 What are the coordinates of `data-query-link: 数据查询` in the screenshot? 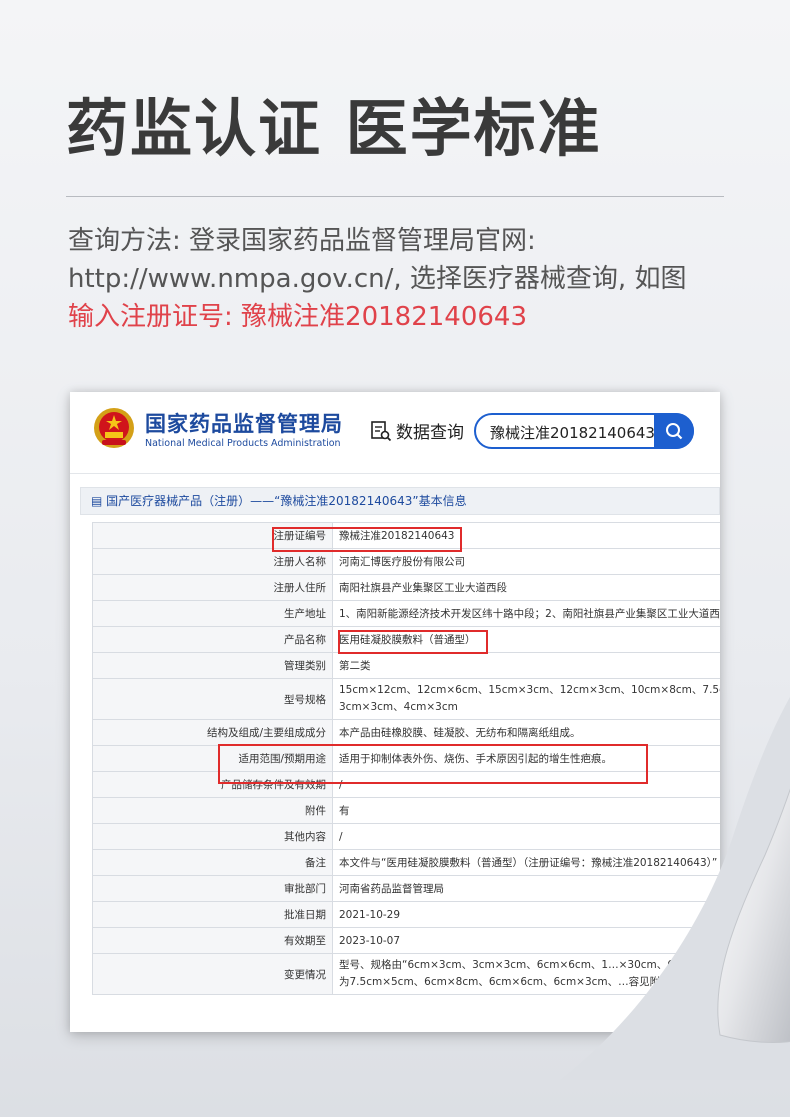 It's located at (417, 430).